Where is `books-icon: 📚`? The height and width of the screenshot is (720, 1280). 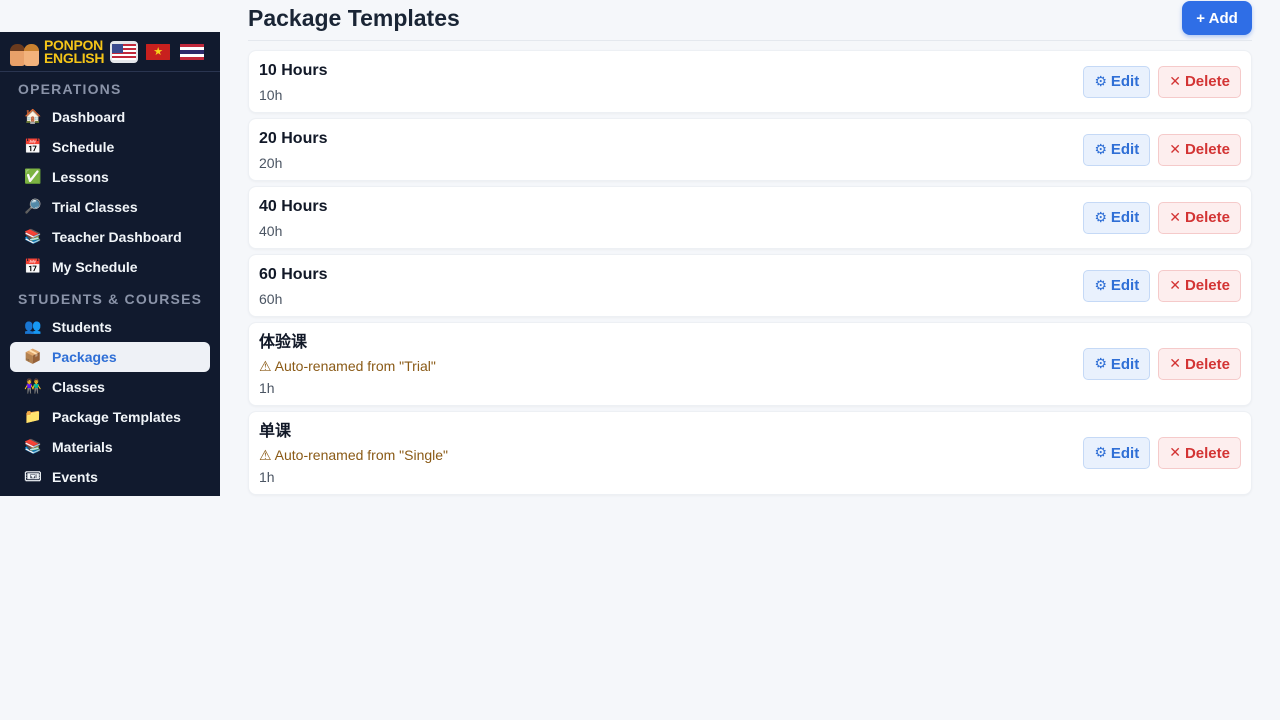 books-icon: 📚 is located at coordinates (33, 447).